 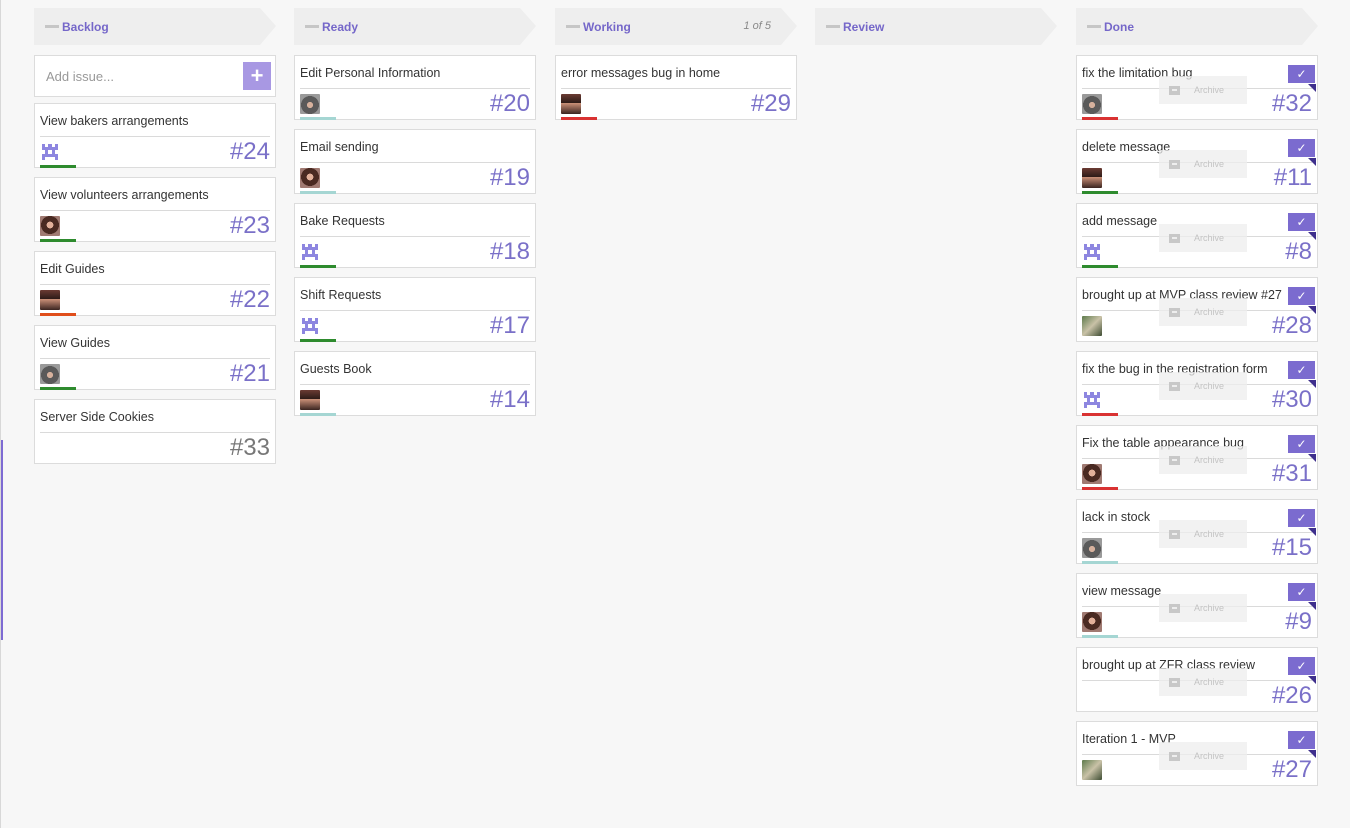 I want to click on issue-title: Guests Book, so click(x=336, y=369).